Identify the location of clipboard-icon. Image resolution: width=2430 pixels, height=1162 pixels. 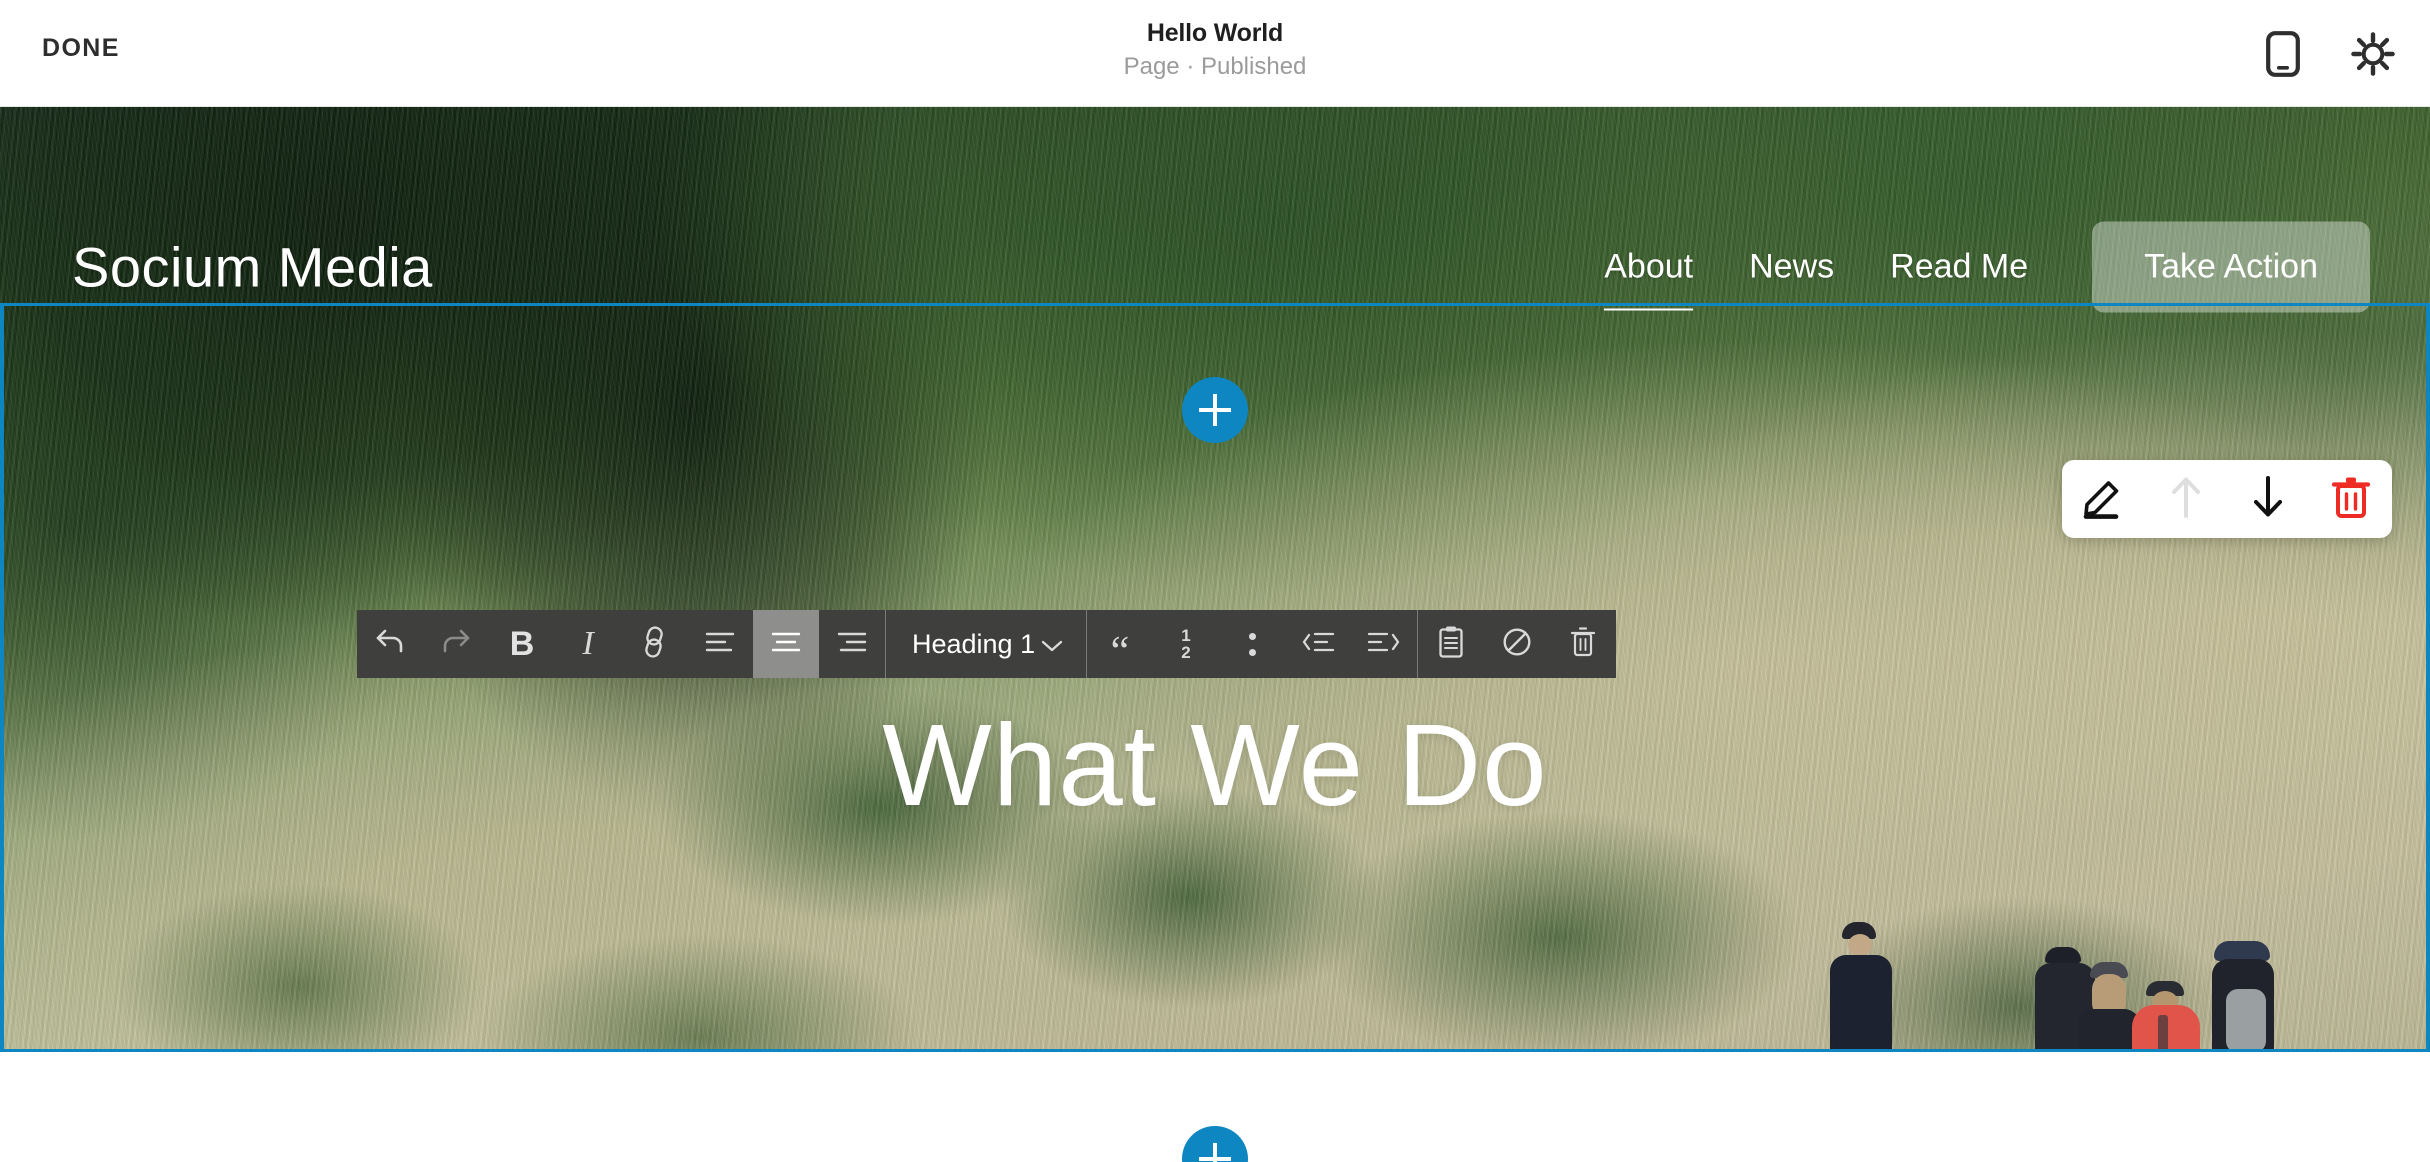
(1451, 644).